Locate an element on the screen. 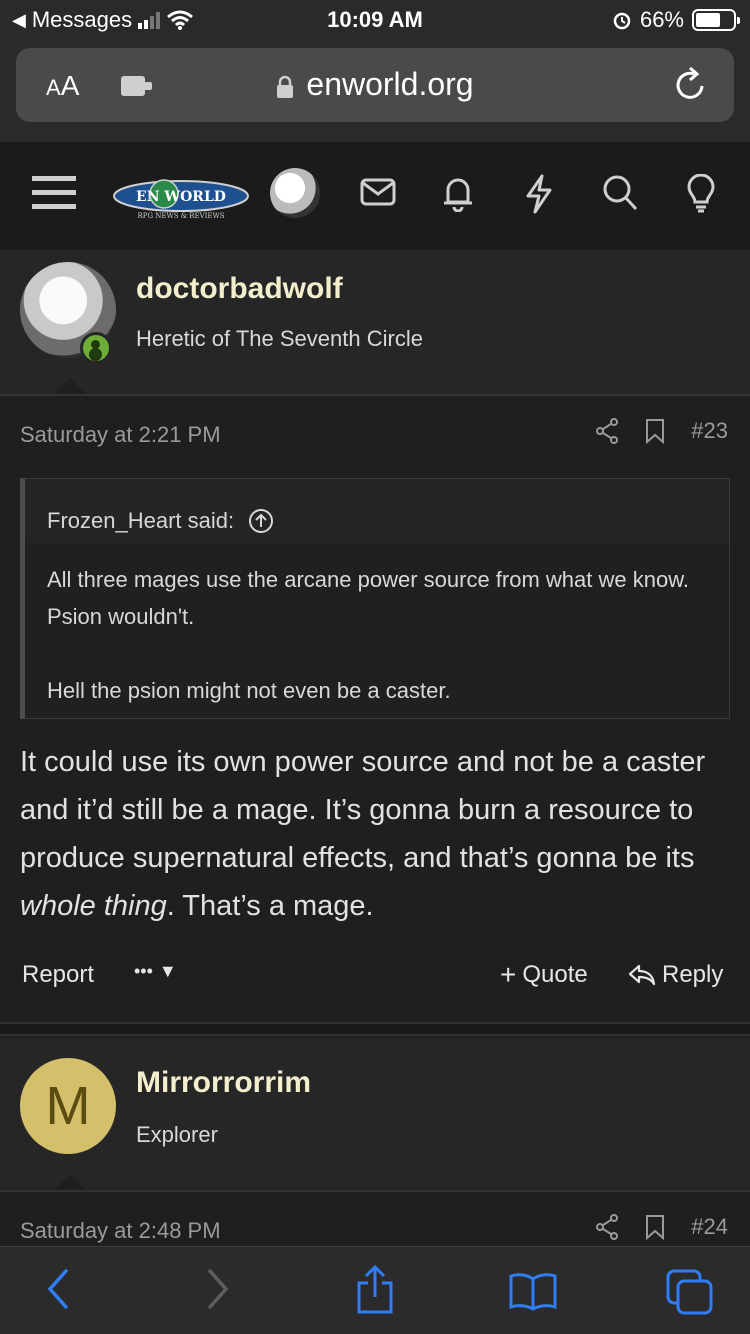 Image resolution: width=750 pixels, height=1334 pixels. post-date: Saturday at 2:21 PM is located at coordinates (120, 435).